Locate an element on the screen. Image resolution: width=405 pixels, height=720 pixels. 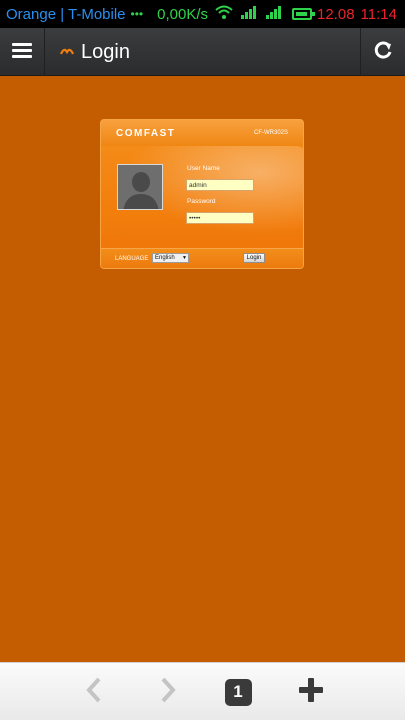
browser-bottom-bar: 1 is located at coordinates (202, 691).